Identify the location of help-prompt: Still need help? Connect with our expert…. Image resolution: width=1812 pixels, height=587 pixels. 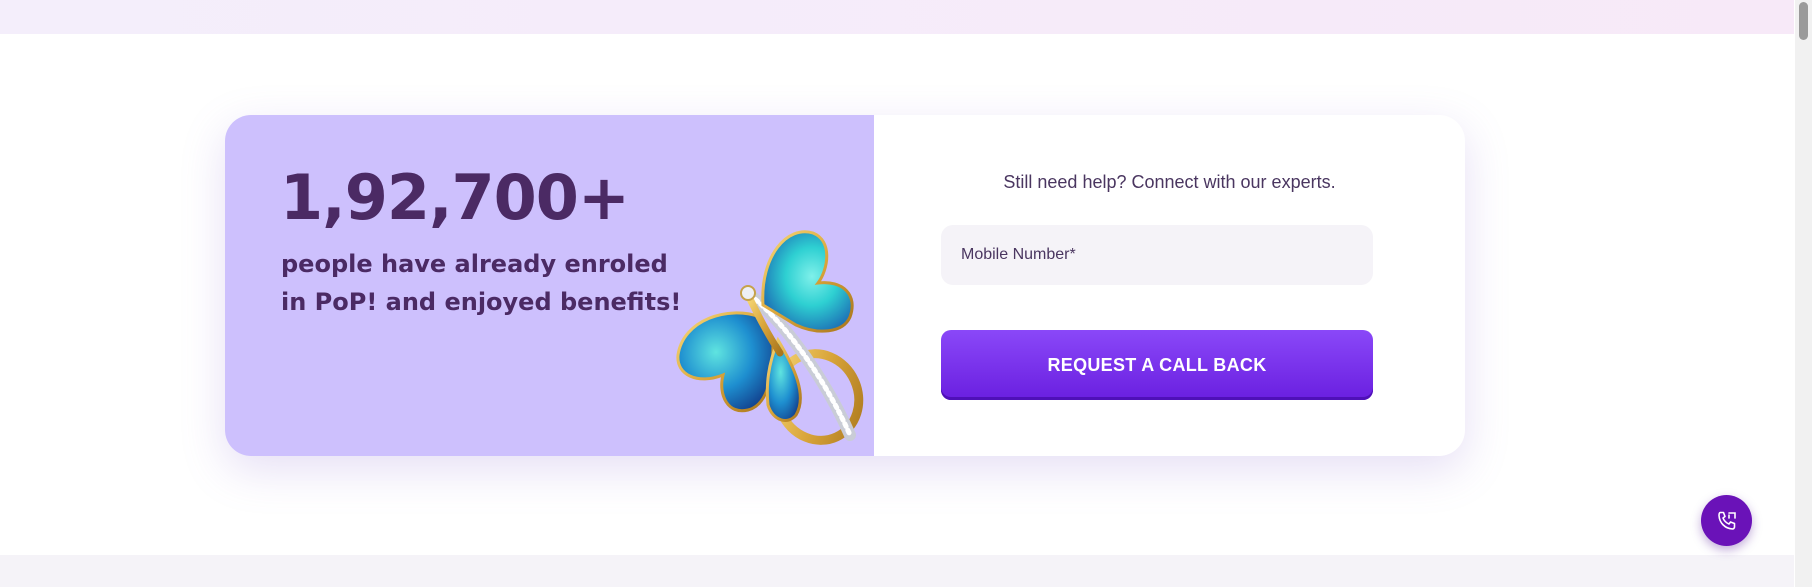
(1169, 182).